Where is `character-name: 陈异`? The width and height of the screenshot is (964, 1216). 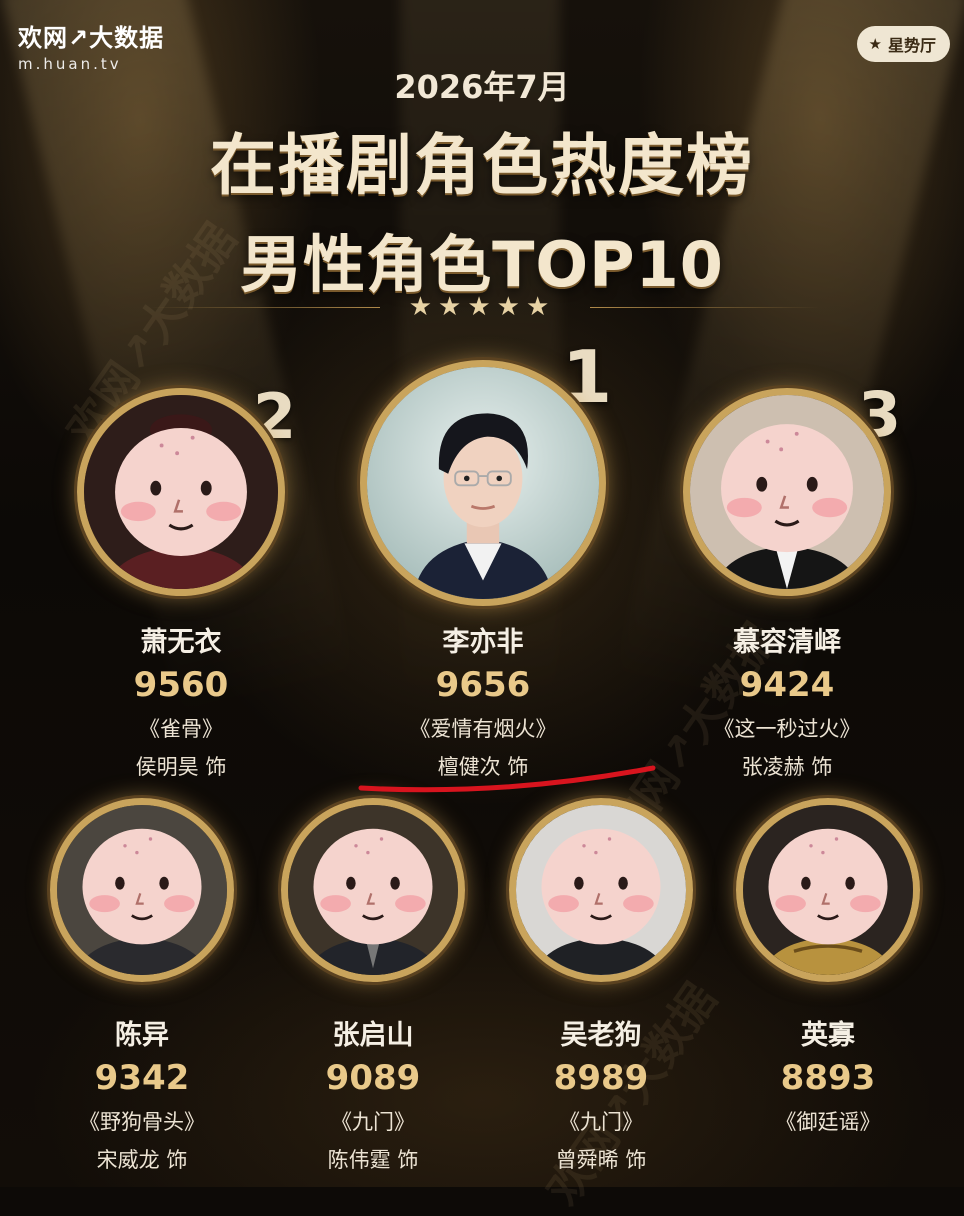
character-name: 陈异 is located at coordinates (142, 1035).